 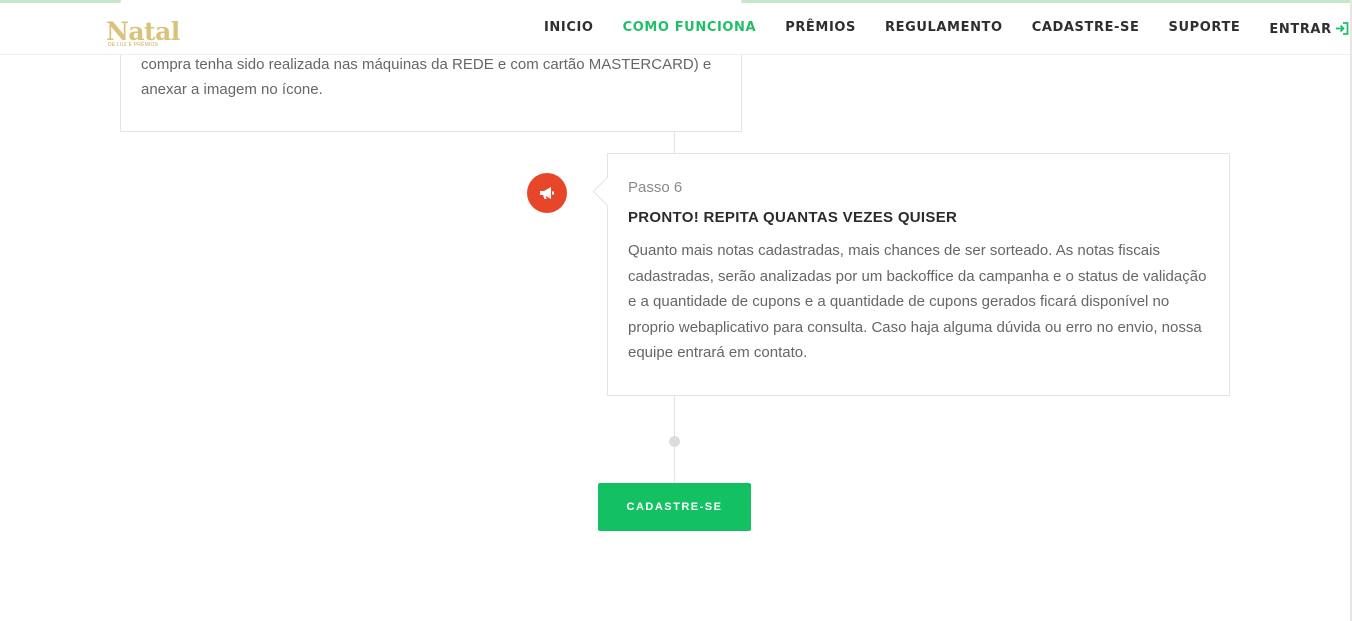 I want to click on nav-cadastre-se: CADASTRE-SE, so click(x=1086, y=29).